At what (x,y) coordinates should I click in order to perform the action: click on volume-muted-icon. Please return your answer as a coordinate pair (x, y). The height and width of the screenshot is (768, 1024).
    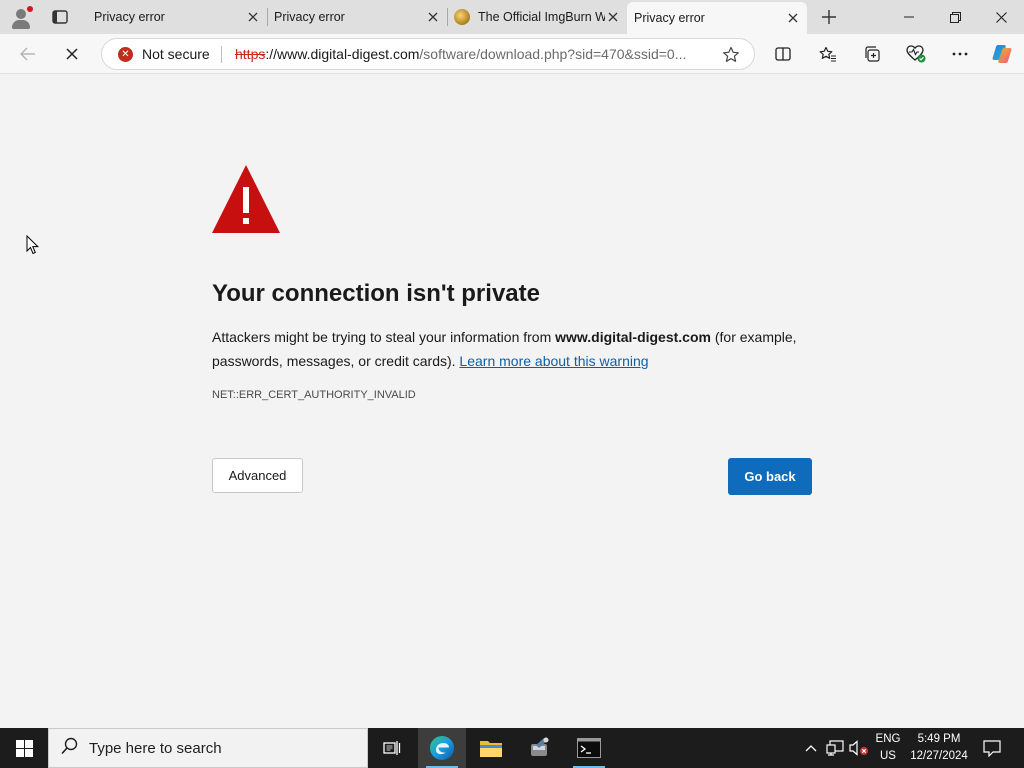
    Looking at the image, I should click on (859, 748).